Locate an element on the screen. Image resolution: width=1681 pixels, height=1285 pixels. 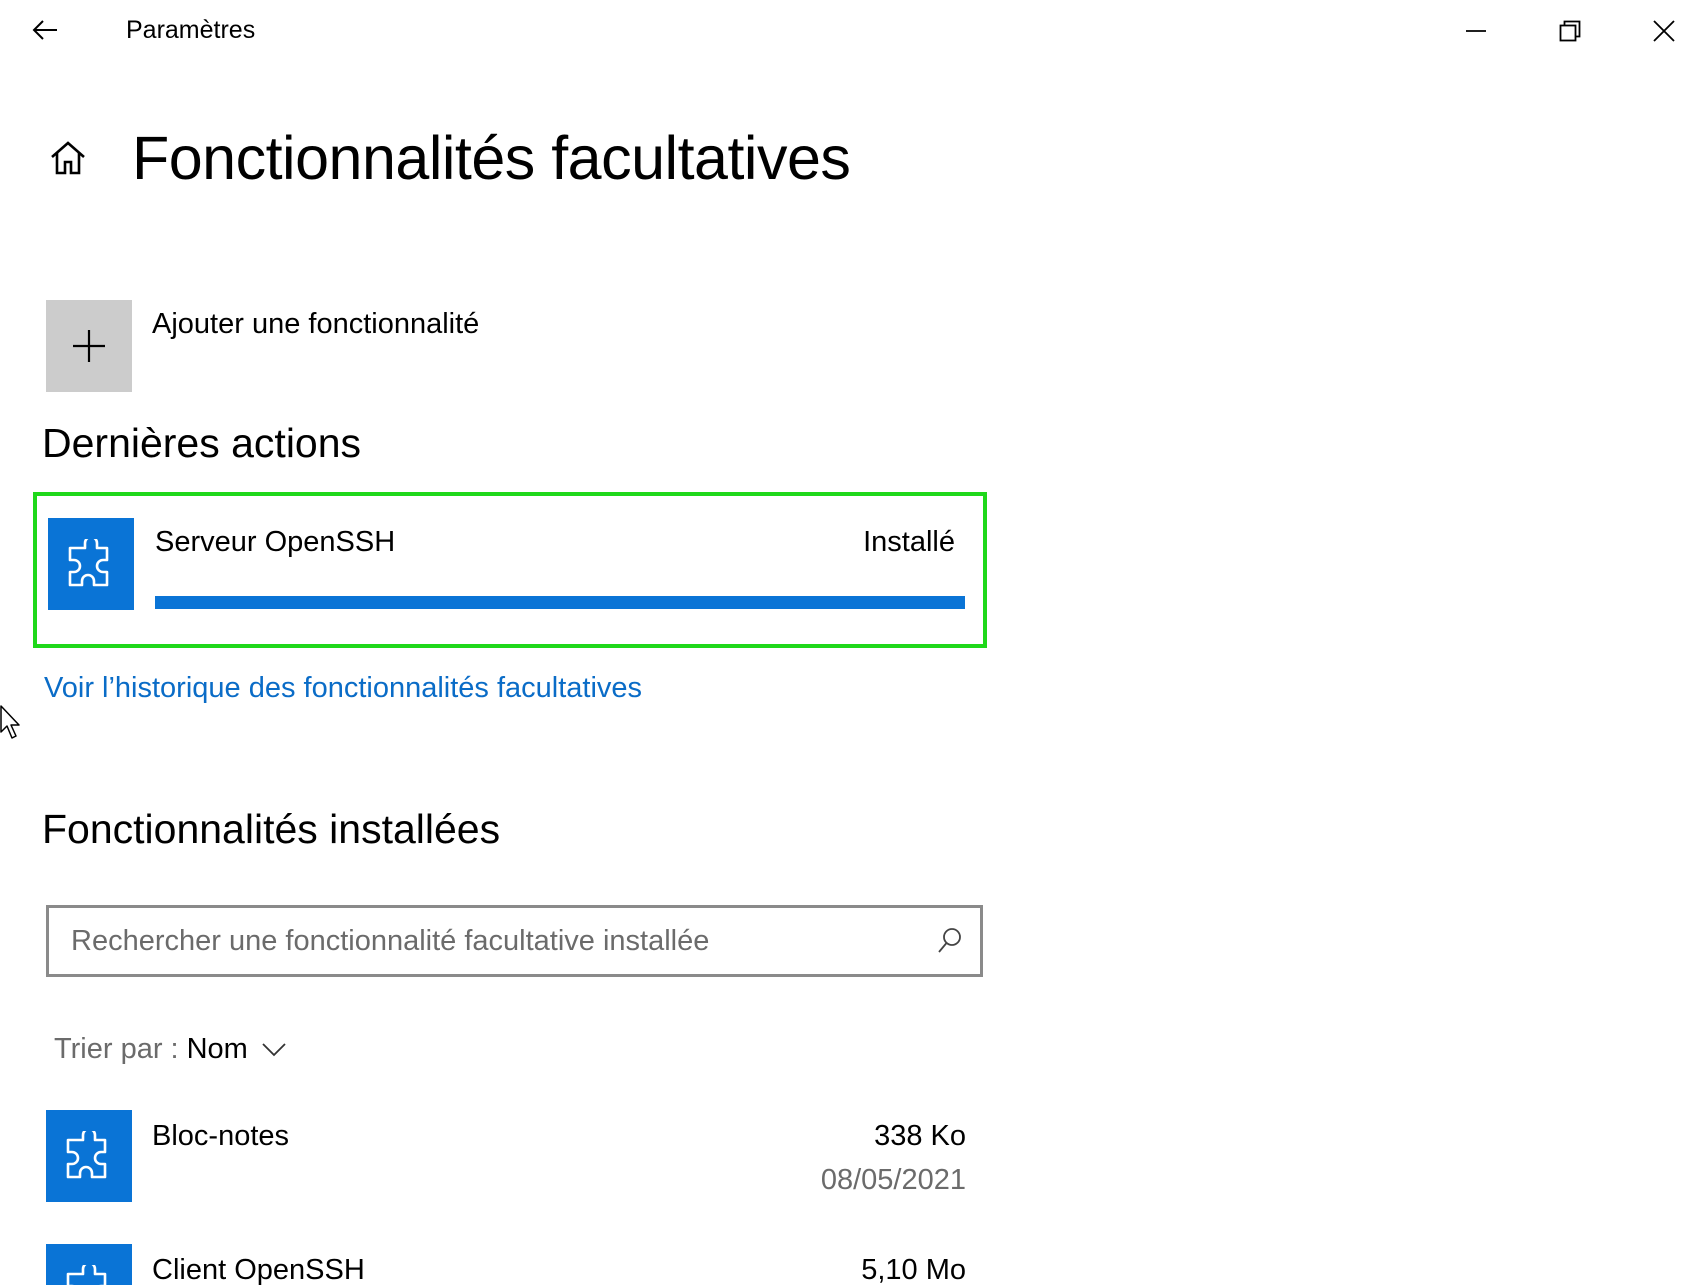
feature-size: 5,10 Mo is located at coordinates (913, 1269).